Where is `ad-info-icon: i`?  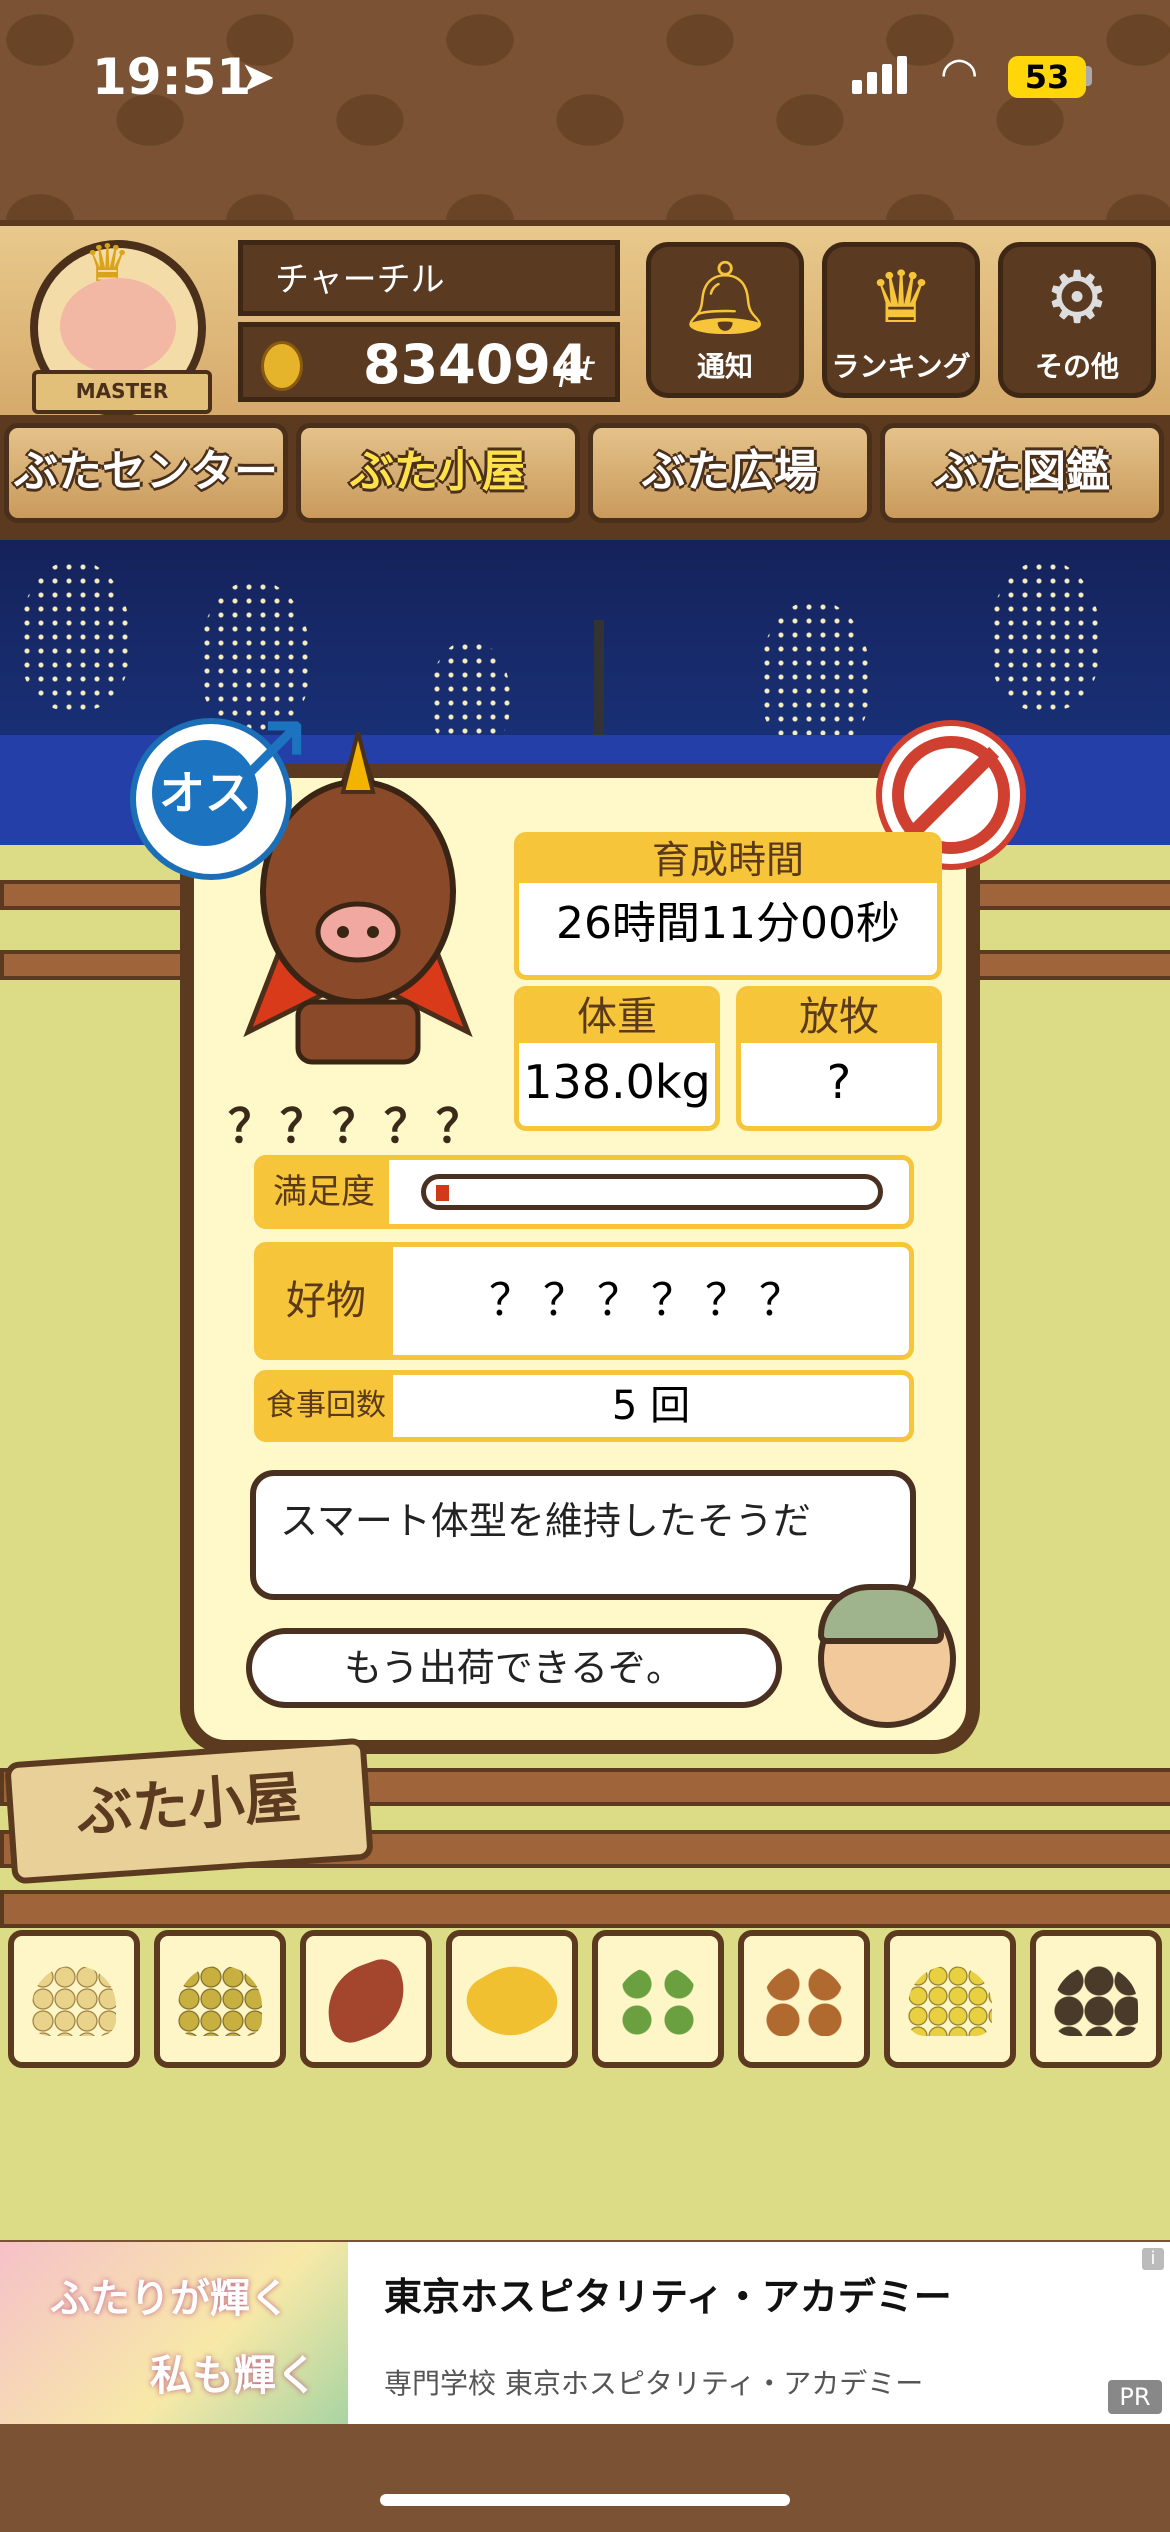
ad-info-icon: i is located at coordinates (1153, 2259).